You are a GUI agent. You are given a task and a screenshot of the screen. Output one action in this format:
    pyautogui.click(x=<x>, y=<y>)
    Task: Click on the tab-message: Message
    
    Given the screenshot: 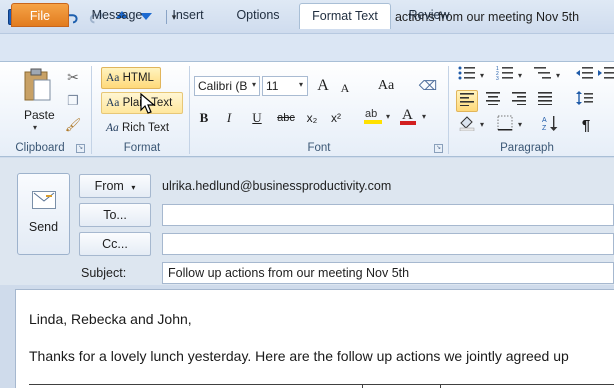 What is the action you would take?
    pyautogui.click(x=117, y=15)
    